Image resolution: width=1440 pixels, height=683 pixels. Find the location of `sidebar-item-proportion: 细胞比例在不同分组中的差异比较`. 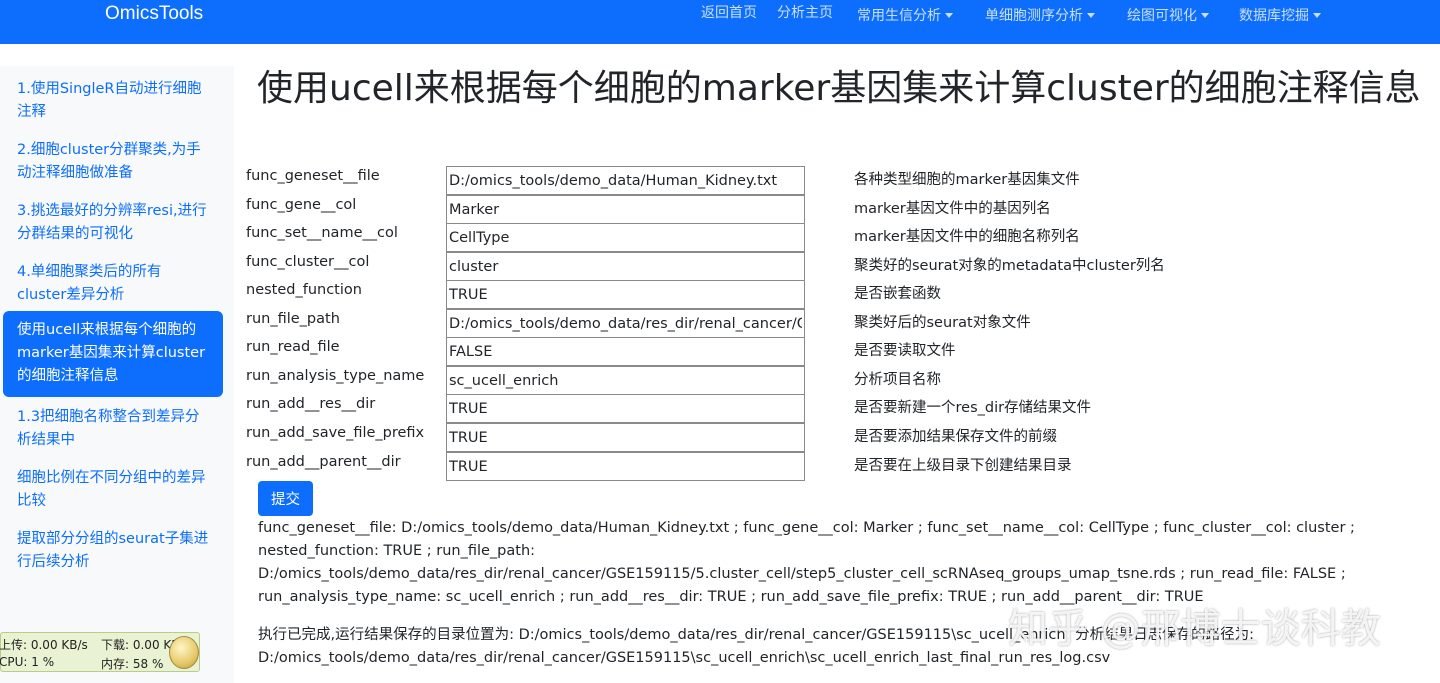

sidebar-item-proportion: 细胞比例在不同分组中的差异比较 is located at coordinates (113, 490).